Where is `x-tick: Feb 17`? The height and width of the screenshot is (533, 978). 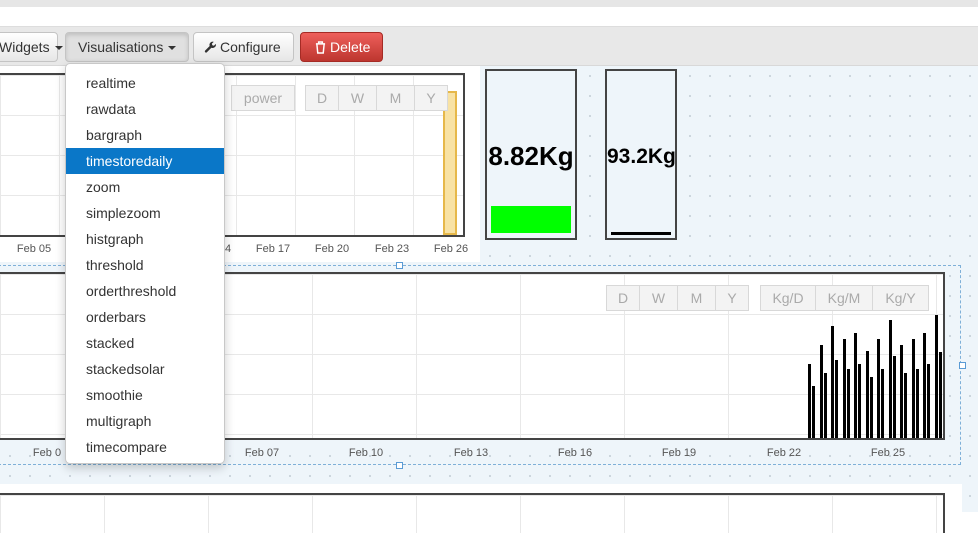 x-tick: Feb 17 is located at coordinates (273, 249).